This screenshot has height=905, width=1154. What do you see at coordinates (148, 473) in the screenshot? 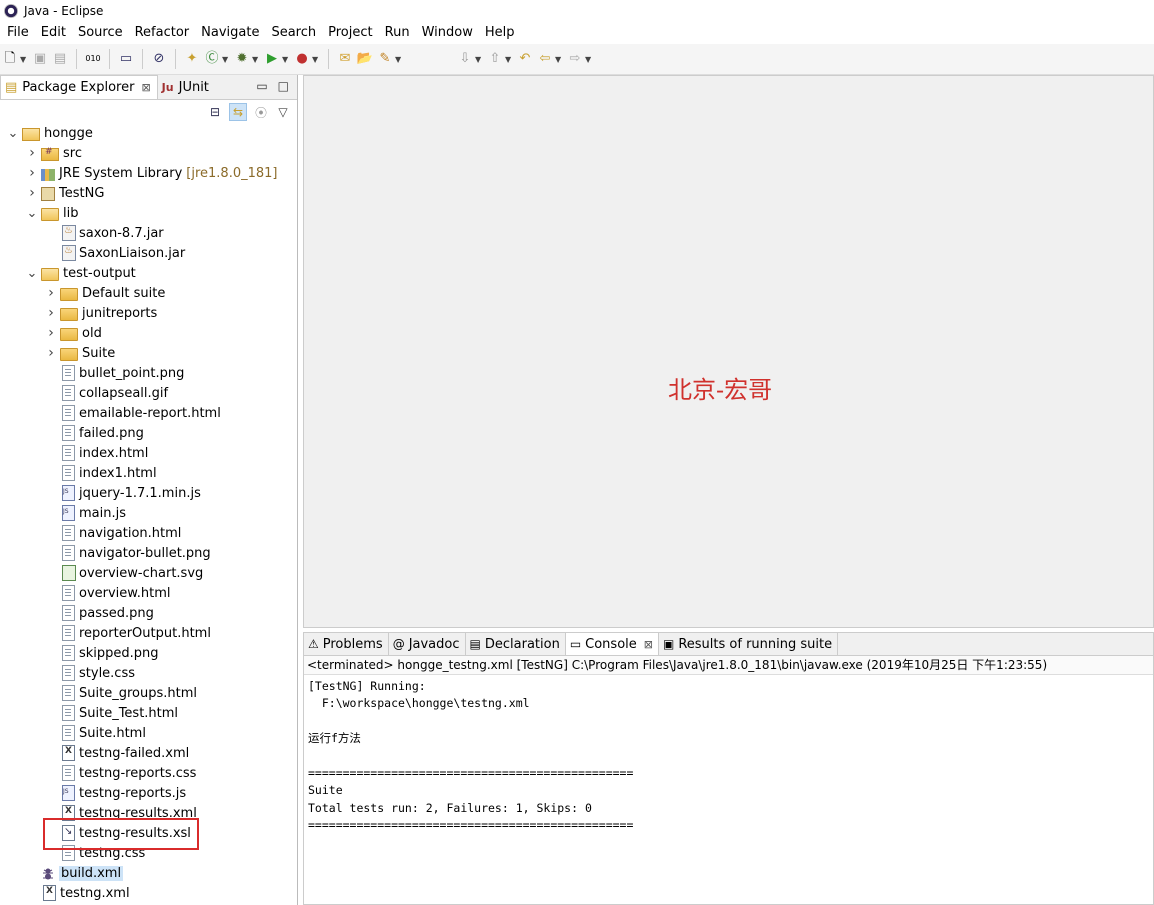
I see `tree-item: index1.html` at bounding box center [148, 473].